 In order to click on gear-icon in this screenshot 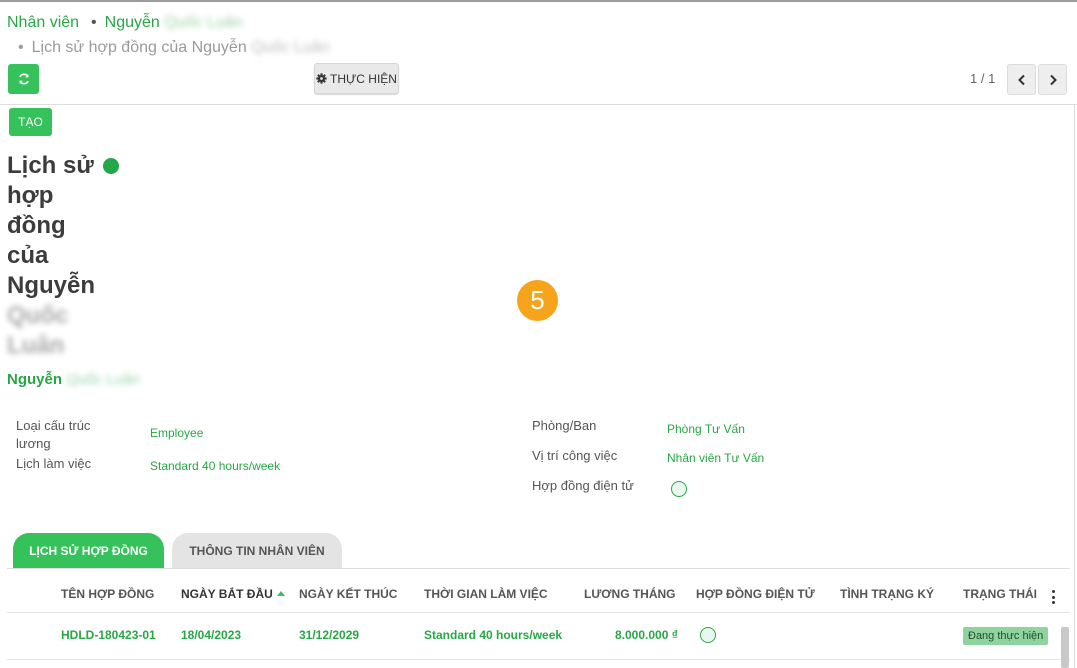, I will do `click(321, 78)`.